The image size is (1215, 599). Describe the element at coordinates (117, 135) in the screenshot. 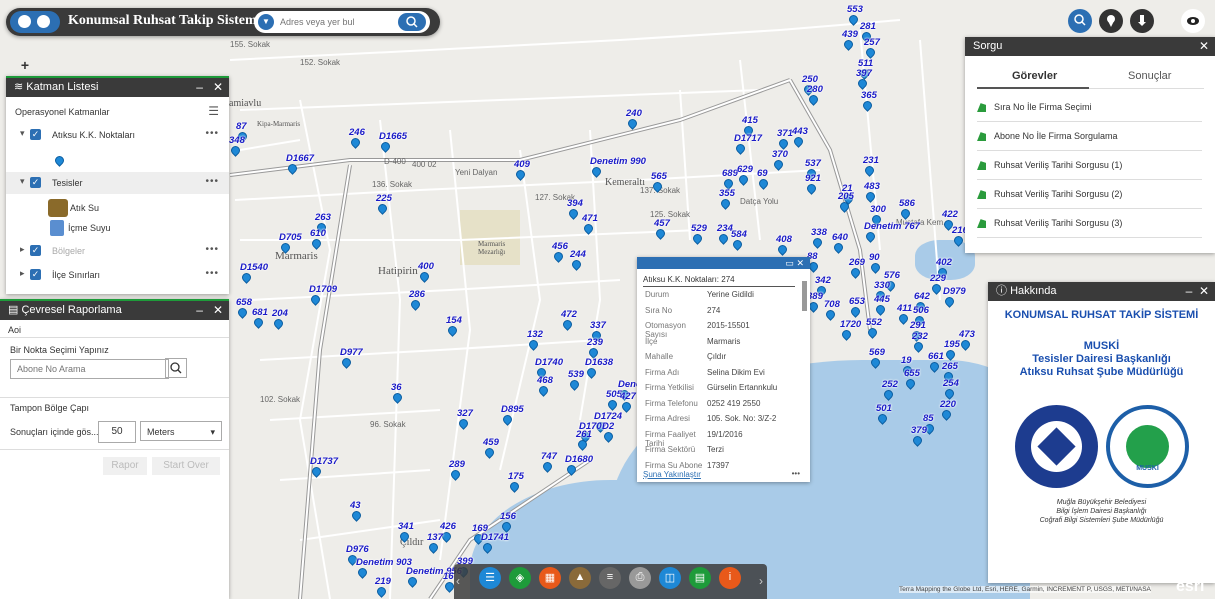

I see `layer-item-atiksu: ▾ ✓ Atıksu K.K. Noktaları •••` at that location.